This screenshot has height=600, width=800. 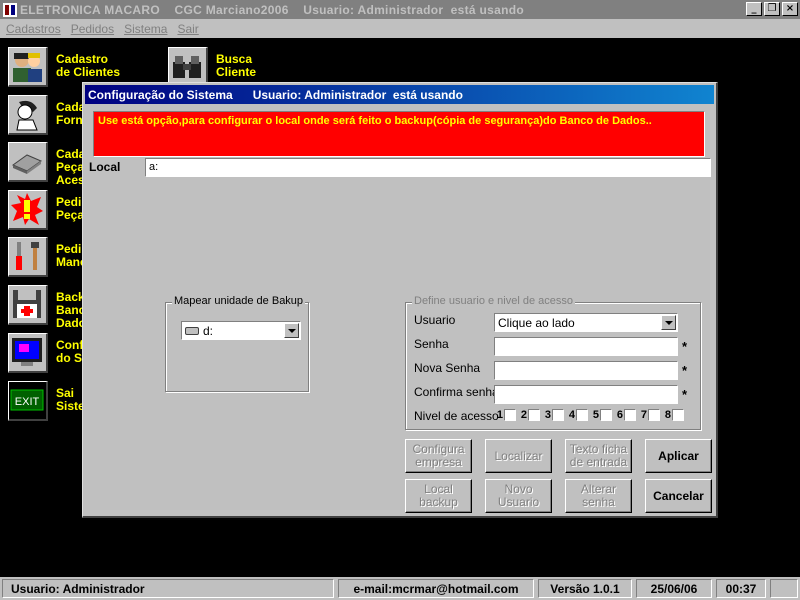 I want to click on launcher-label: Conf do S, so click(x=70, y=351).